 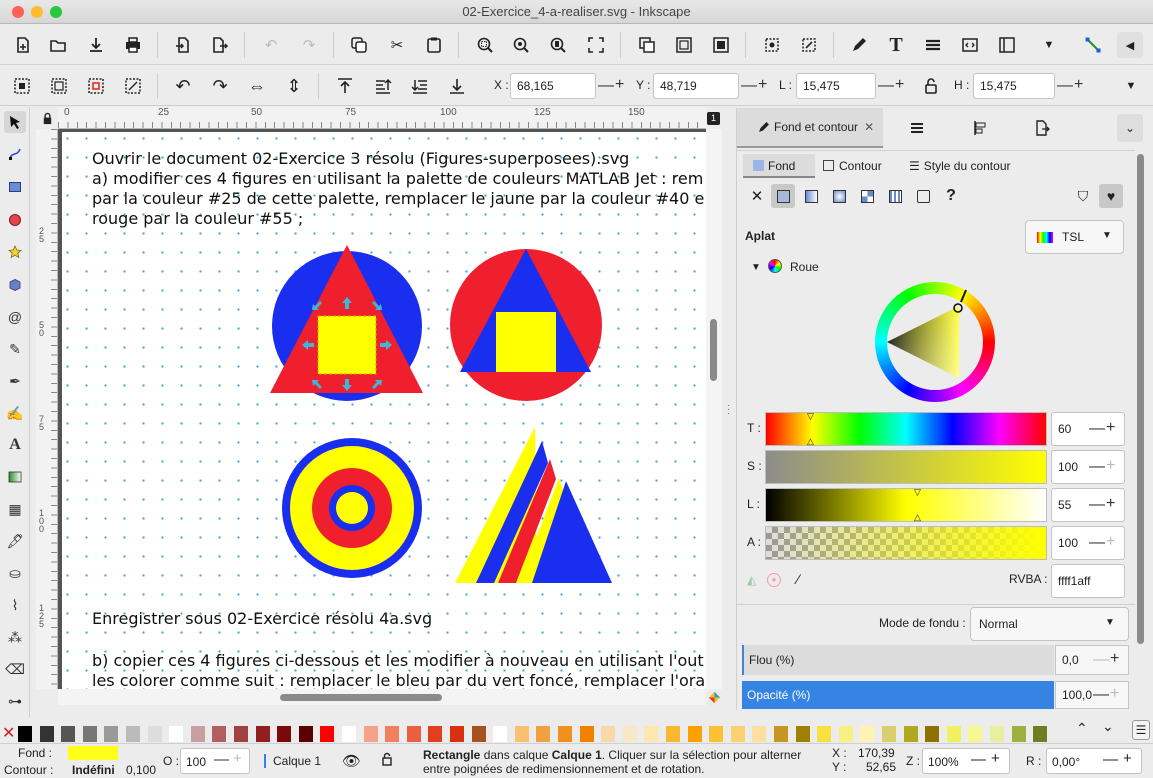 What do you see at coordinates (15, 477) in the screenshot?
I see `gradient-tool-icon` at bounding box center [15, 477].